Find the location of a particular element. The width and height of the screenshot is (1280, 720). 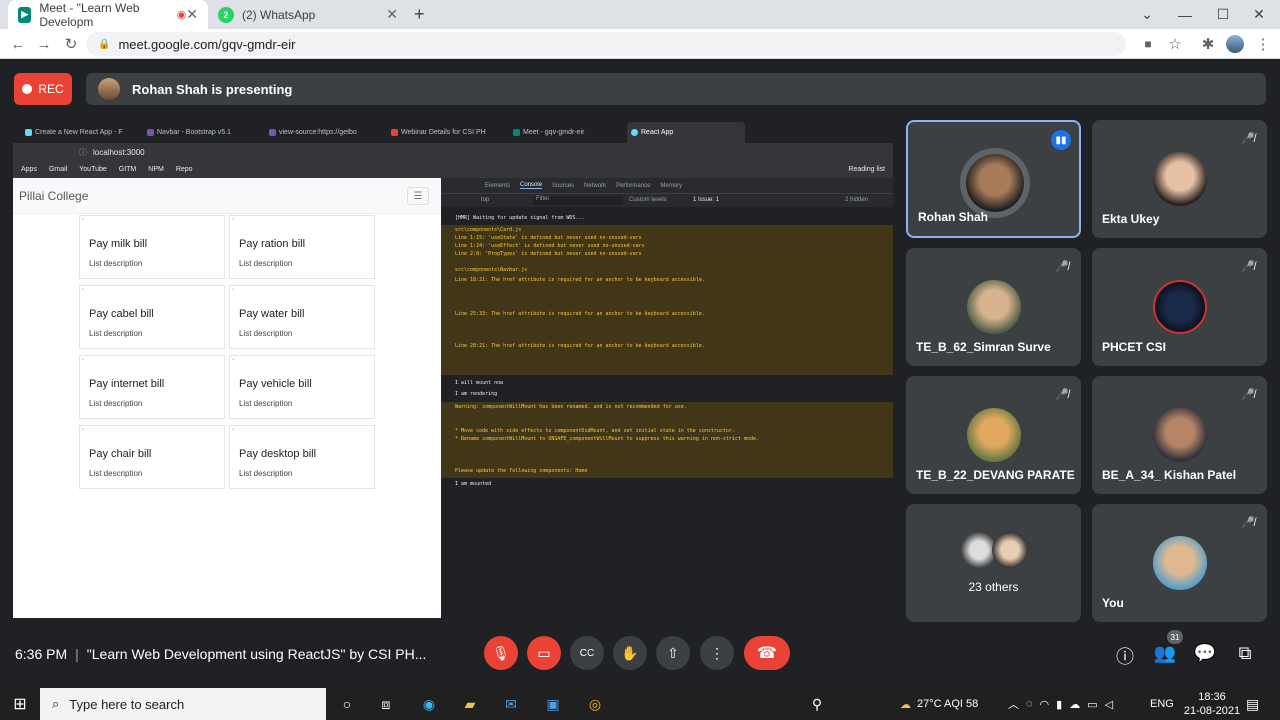

activities-icon: ⧉ is located at coordinates (1245, 653).